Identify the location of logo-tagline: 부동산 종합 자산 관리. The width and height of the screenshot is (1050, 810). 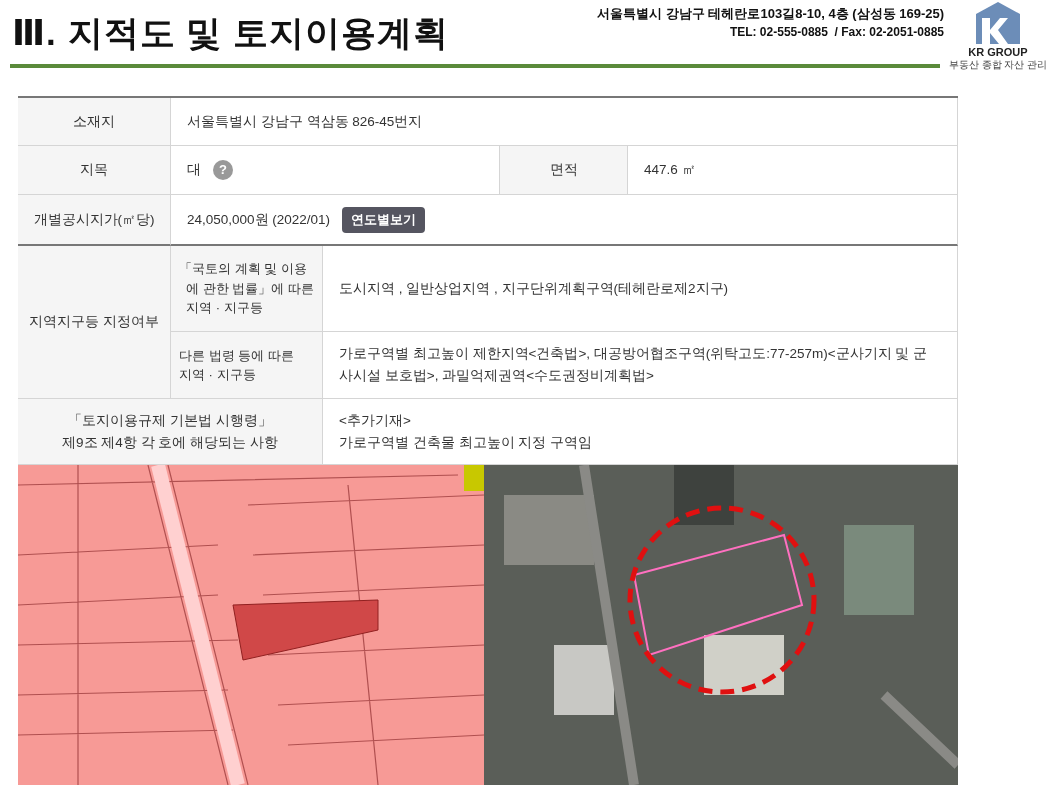
(998, 65).